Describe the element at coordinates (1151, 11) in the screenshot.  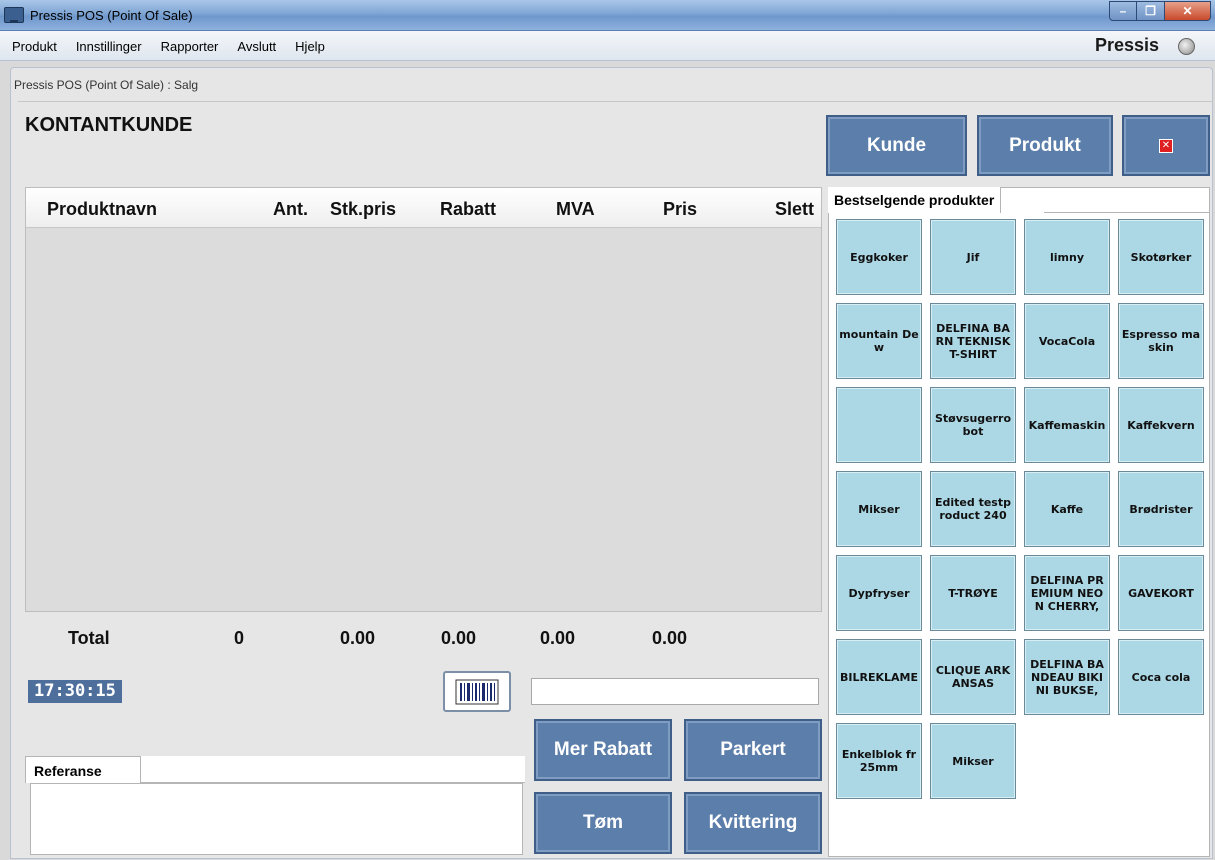
I see `restore-button: ❐` at that location.